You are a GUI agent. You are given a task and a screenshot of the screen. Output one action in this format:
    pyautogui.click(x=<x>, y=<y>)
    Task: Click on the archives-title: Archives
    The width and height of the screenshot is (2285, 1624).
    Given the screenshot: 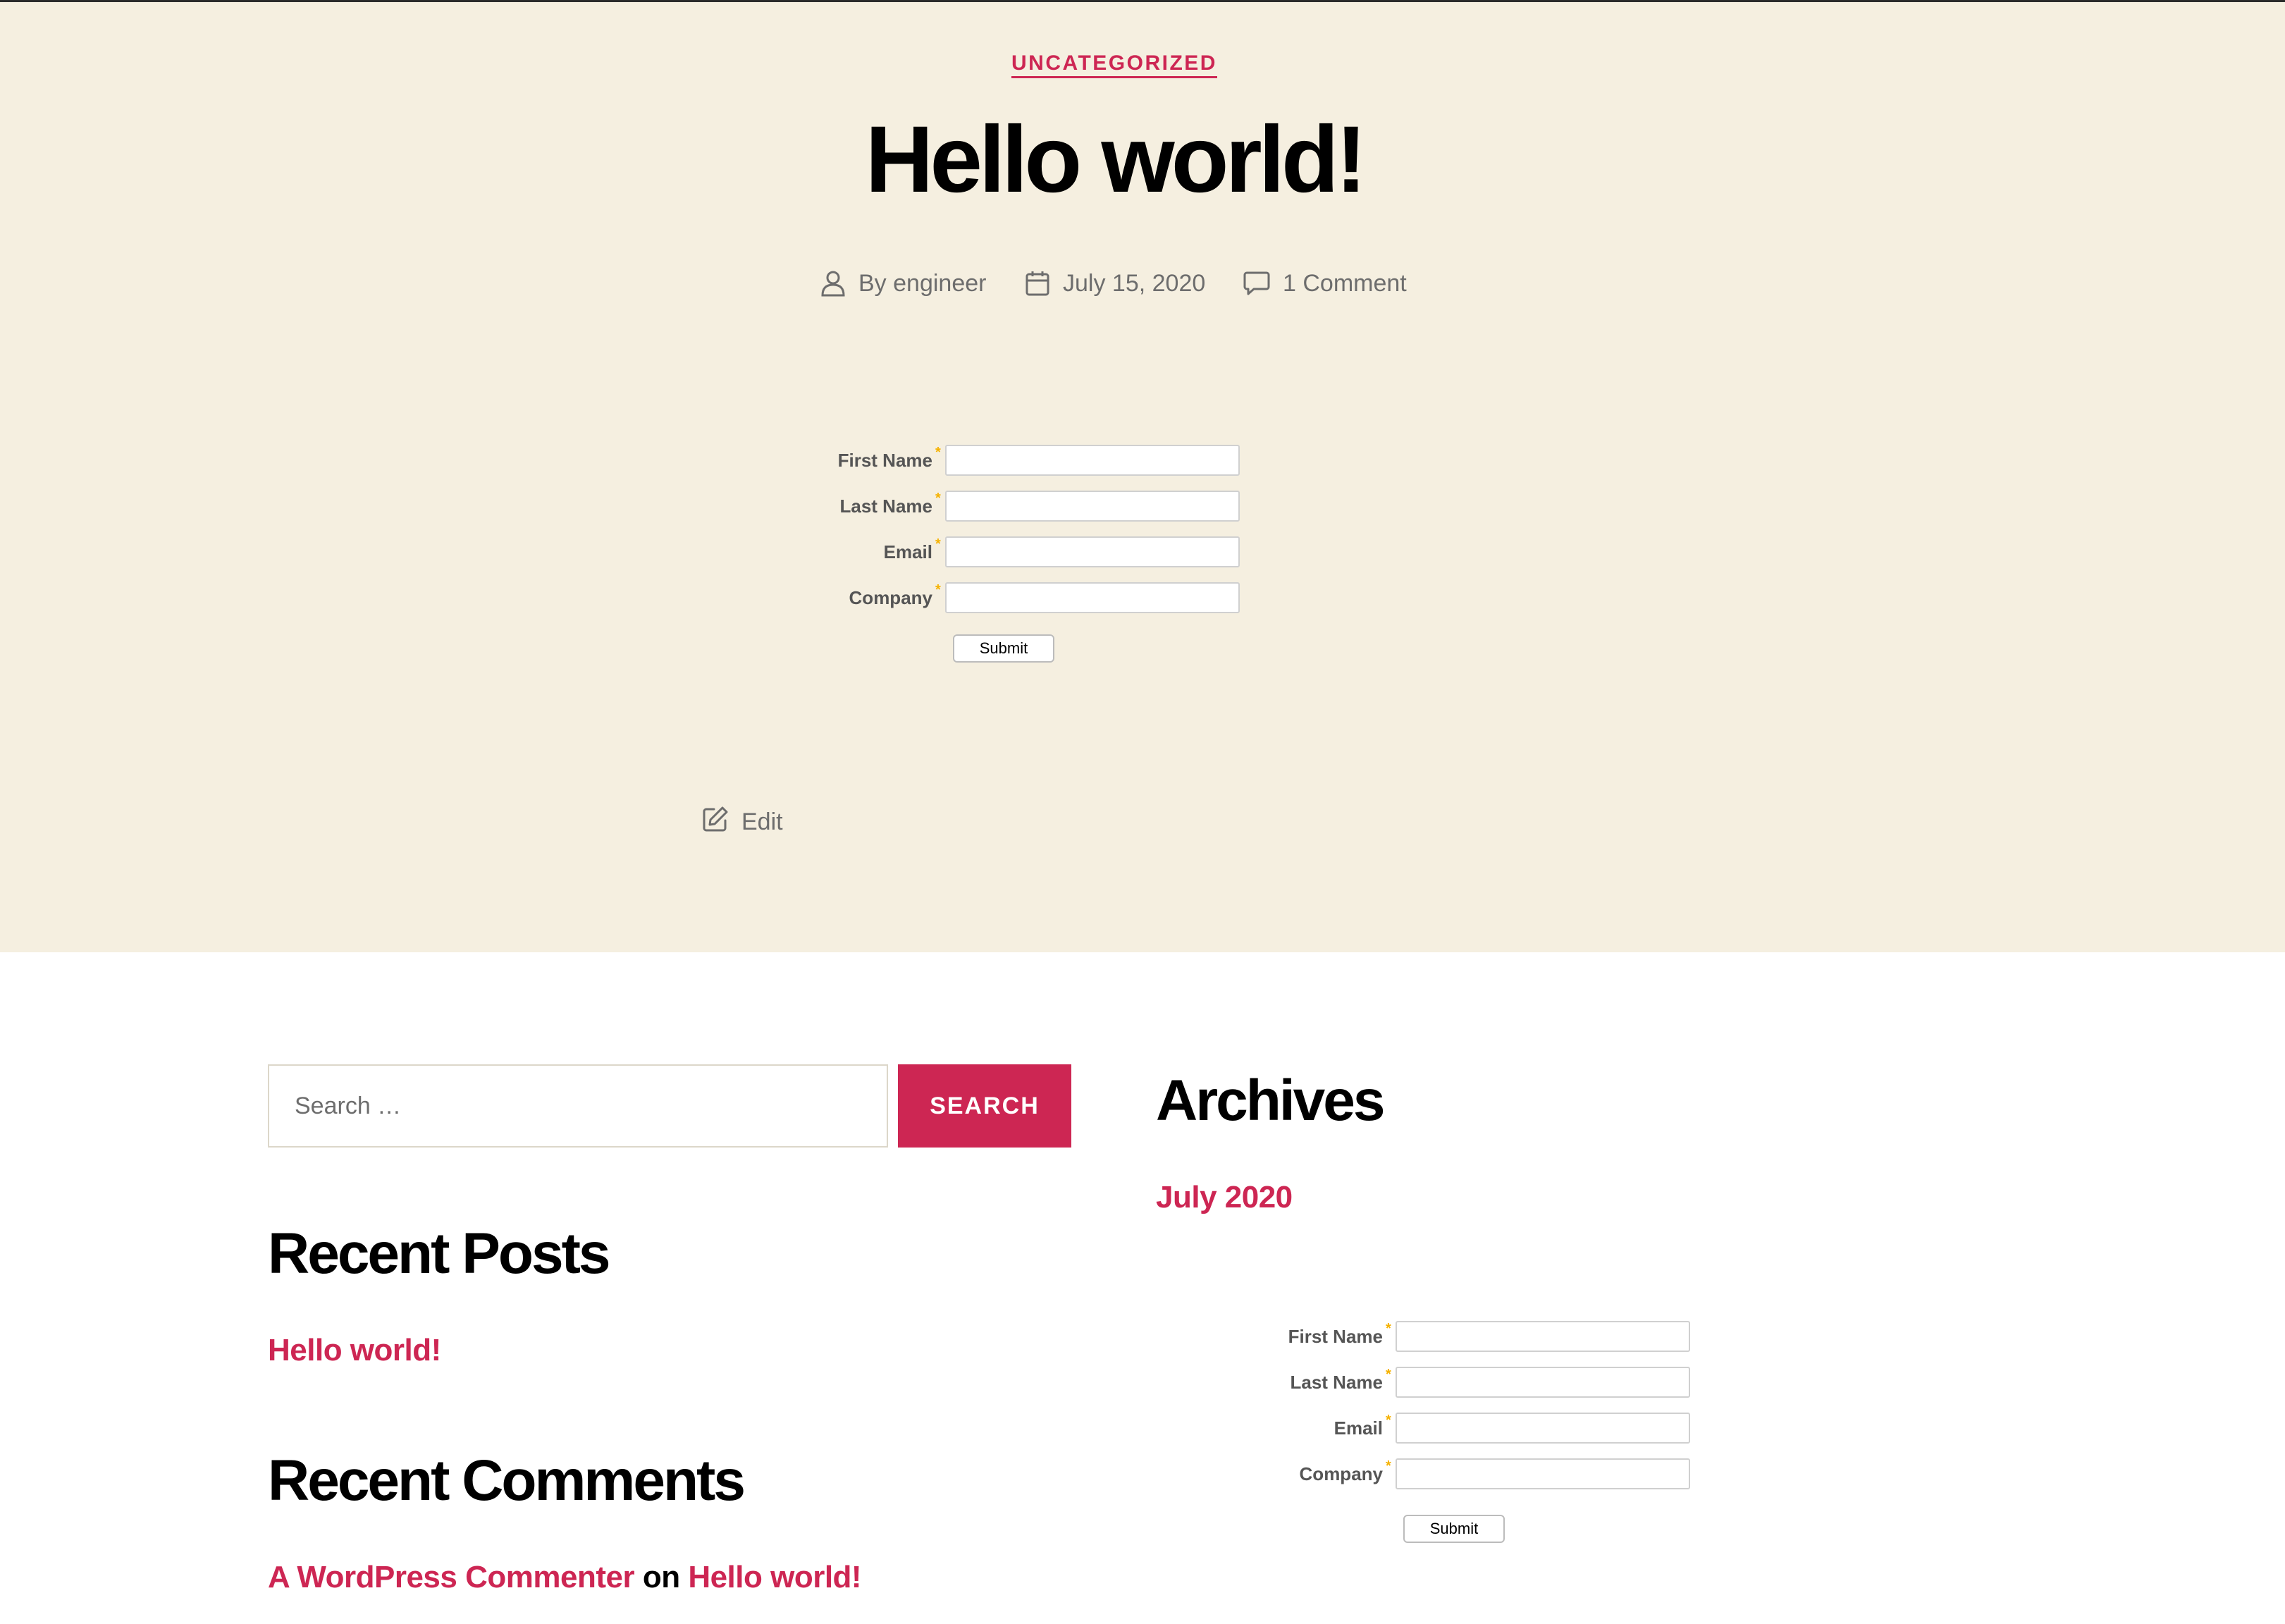 What is the action you would take?
    pyautogui.click(x=1270, y=1101)
    